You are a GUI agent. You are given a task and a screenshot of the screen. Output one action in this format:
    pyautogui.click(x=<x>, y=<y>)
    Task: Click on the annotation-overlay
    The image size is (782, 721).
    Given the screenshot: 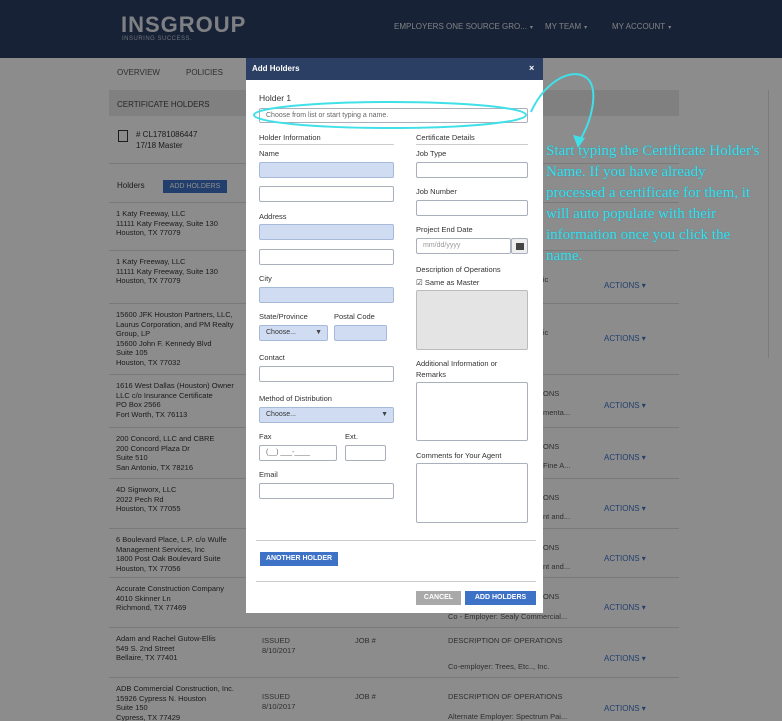 What is the action you would take?
    pyautogui.click(x=424, y=110)
    